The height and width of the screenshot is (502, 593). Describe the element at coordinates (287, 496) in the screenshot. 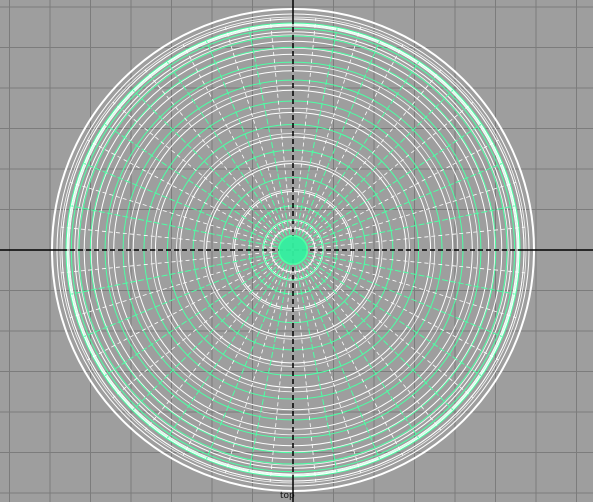

I see `camera-label: top` at that location.